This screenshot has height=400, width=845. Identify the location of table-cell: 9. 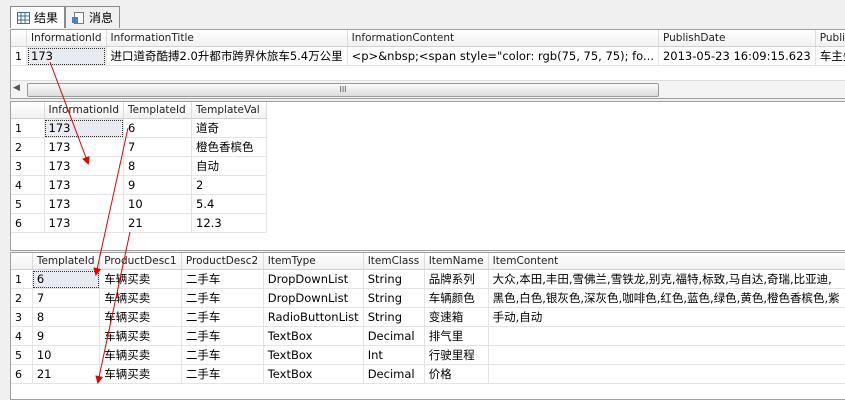
(158, 185).